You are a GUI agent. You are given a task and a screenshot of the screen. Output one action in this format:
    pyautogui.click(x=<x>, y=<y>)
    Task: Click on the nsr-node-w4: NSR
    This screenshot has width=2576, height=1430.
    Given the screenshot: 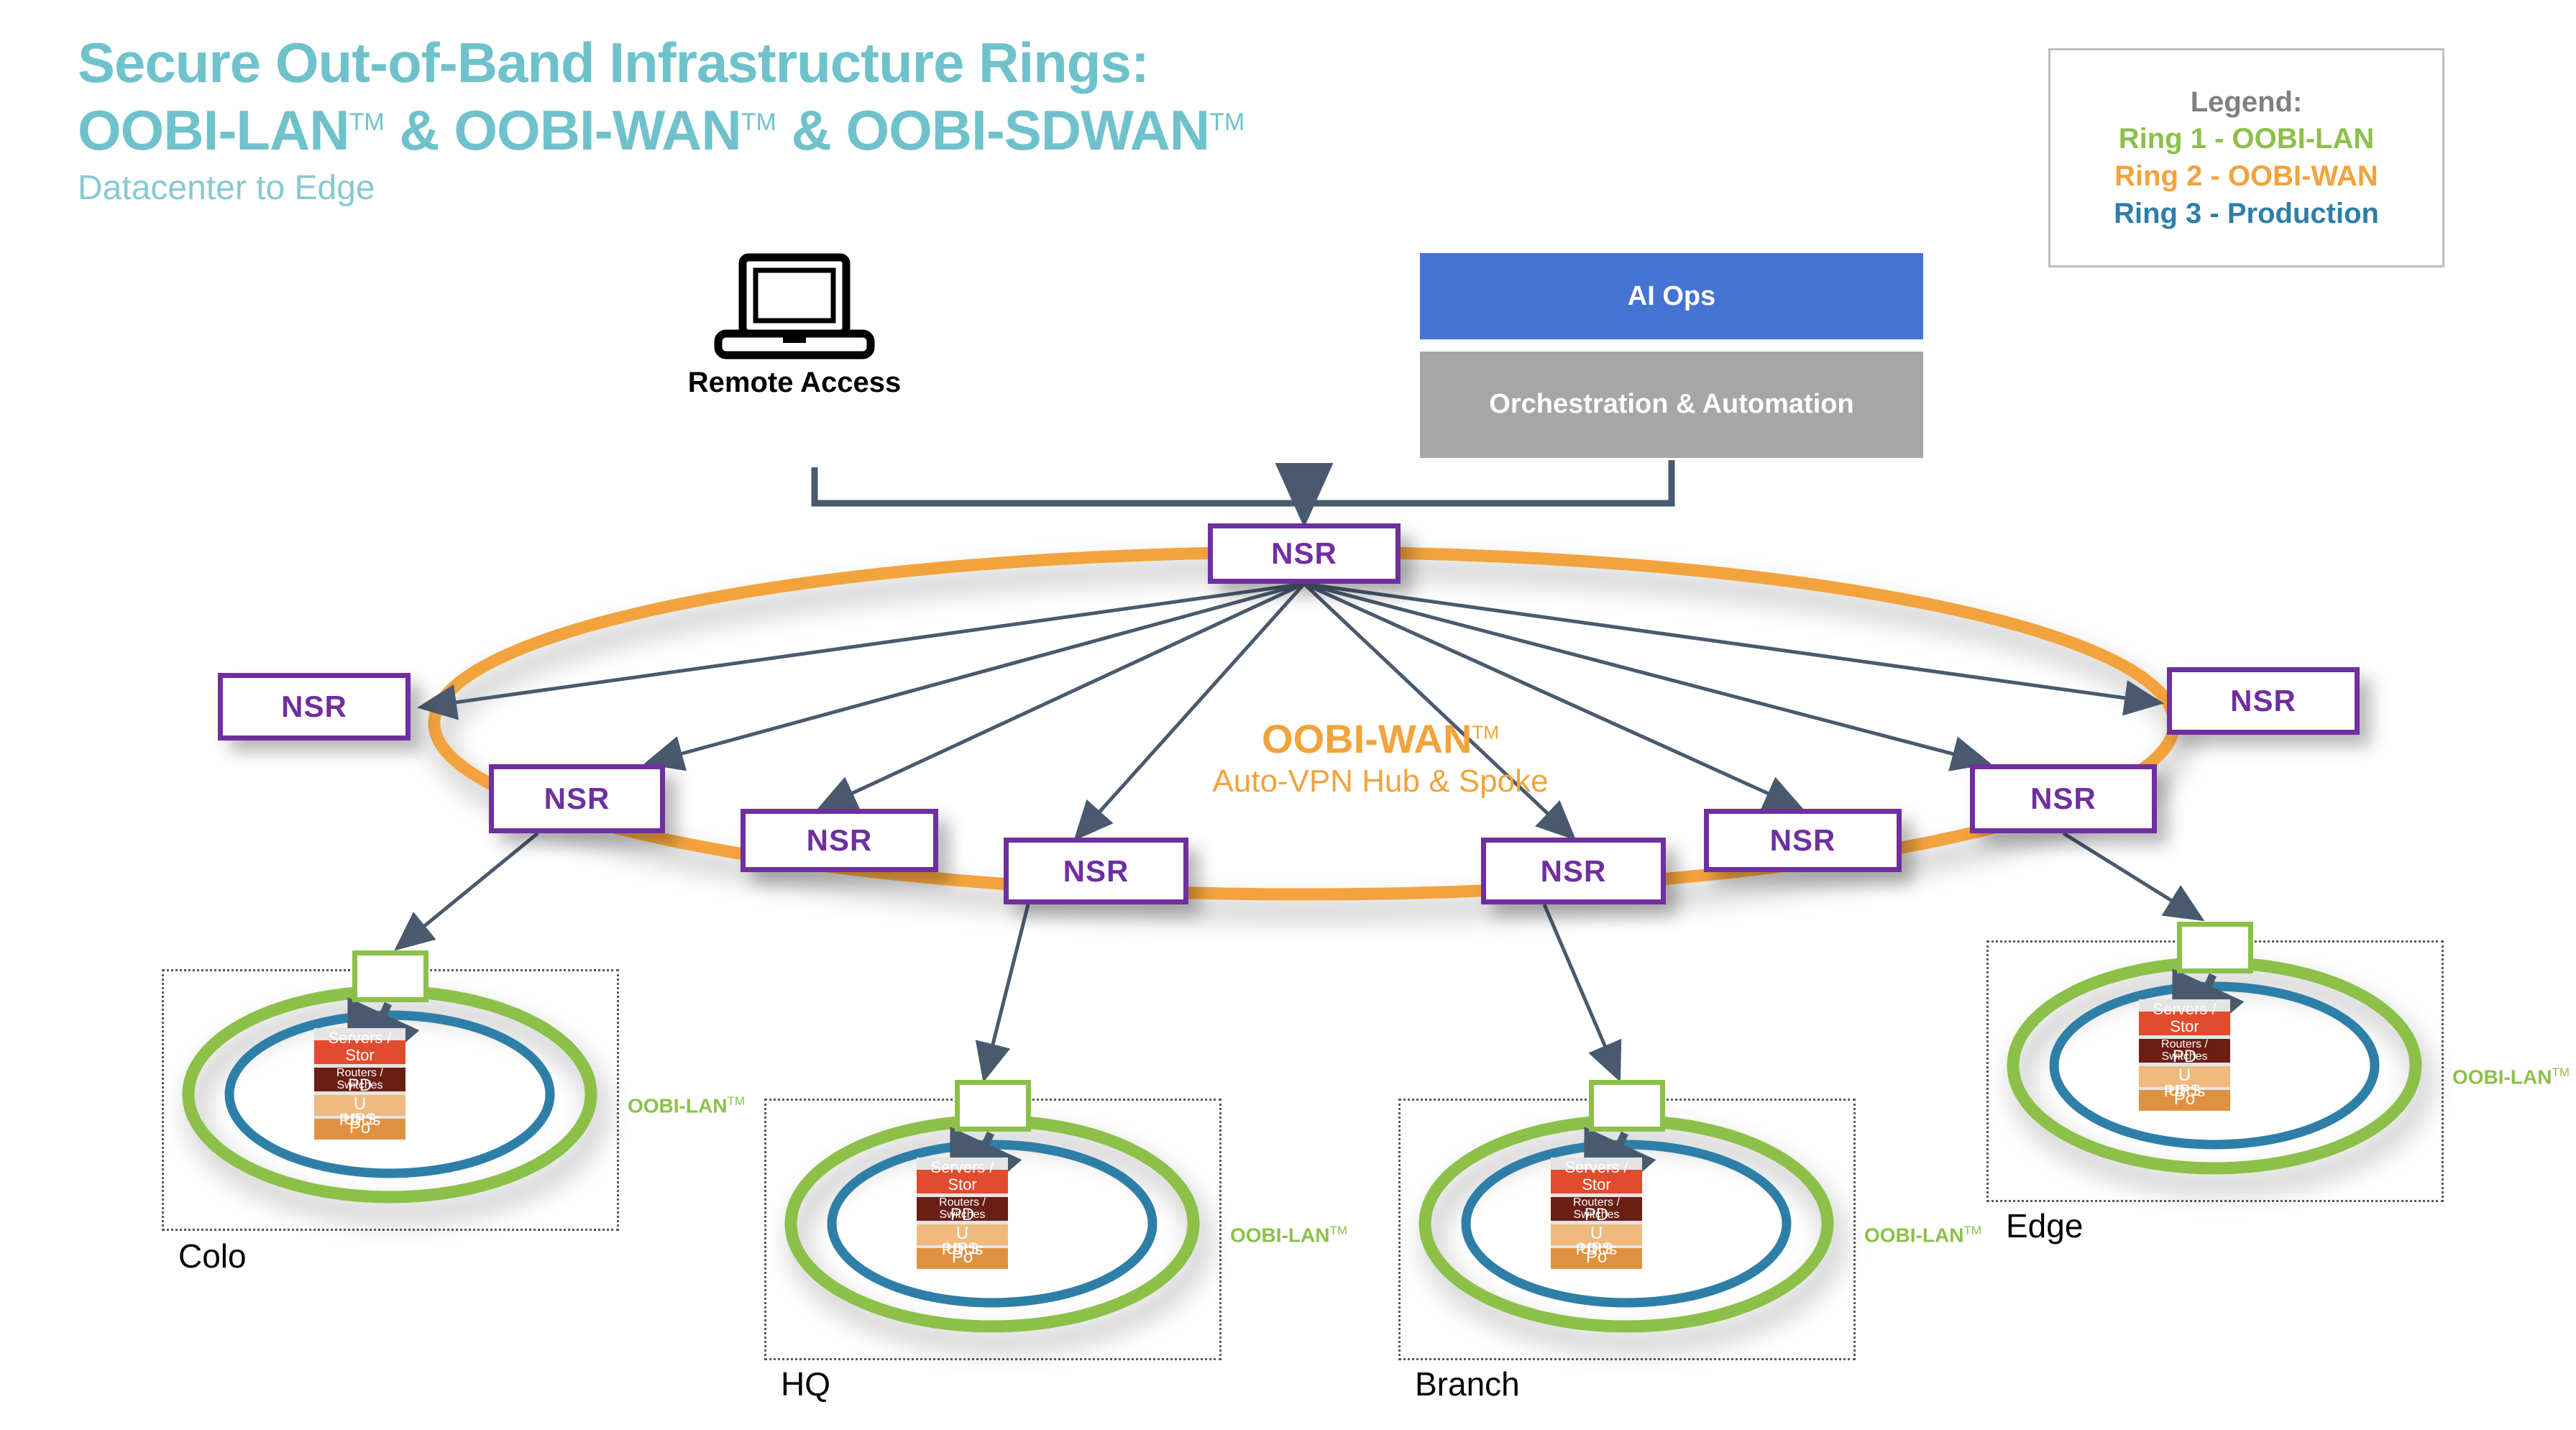 What is the action you would take?
    pyautogui.click(x=1096, y=871)
    